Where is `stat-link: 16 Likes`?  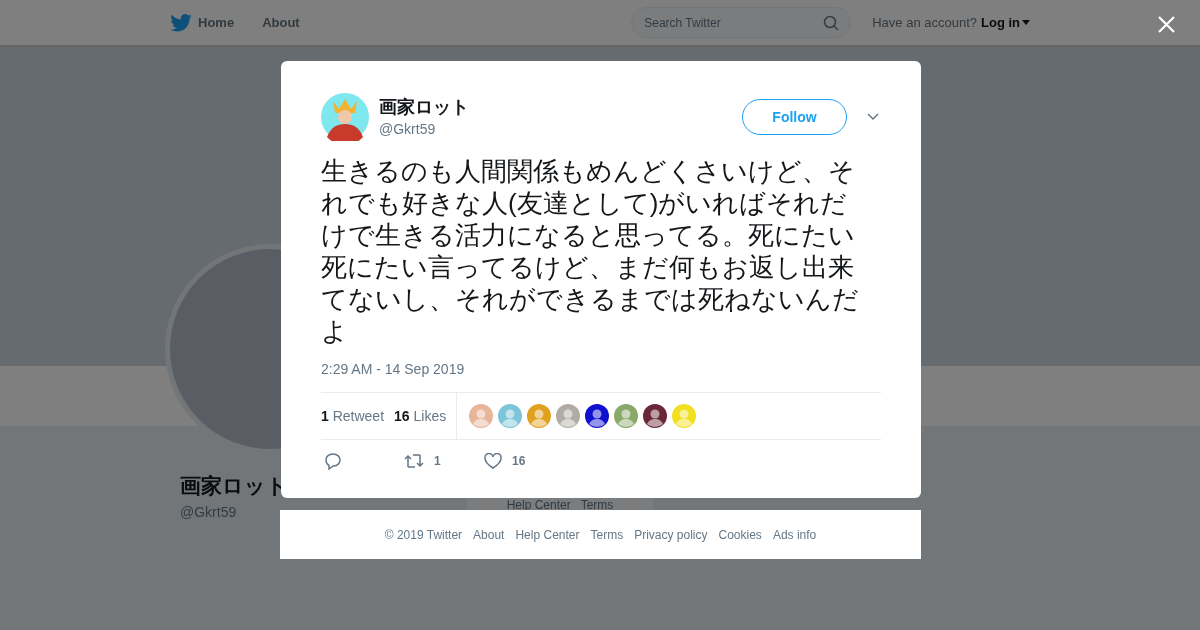
stat-link: 16 Likes is located at coordinates (420, 416).